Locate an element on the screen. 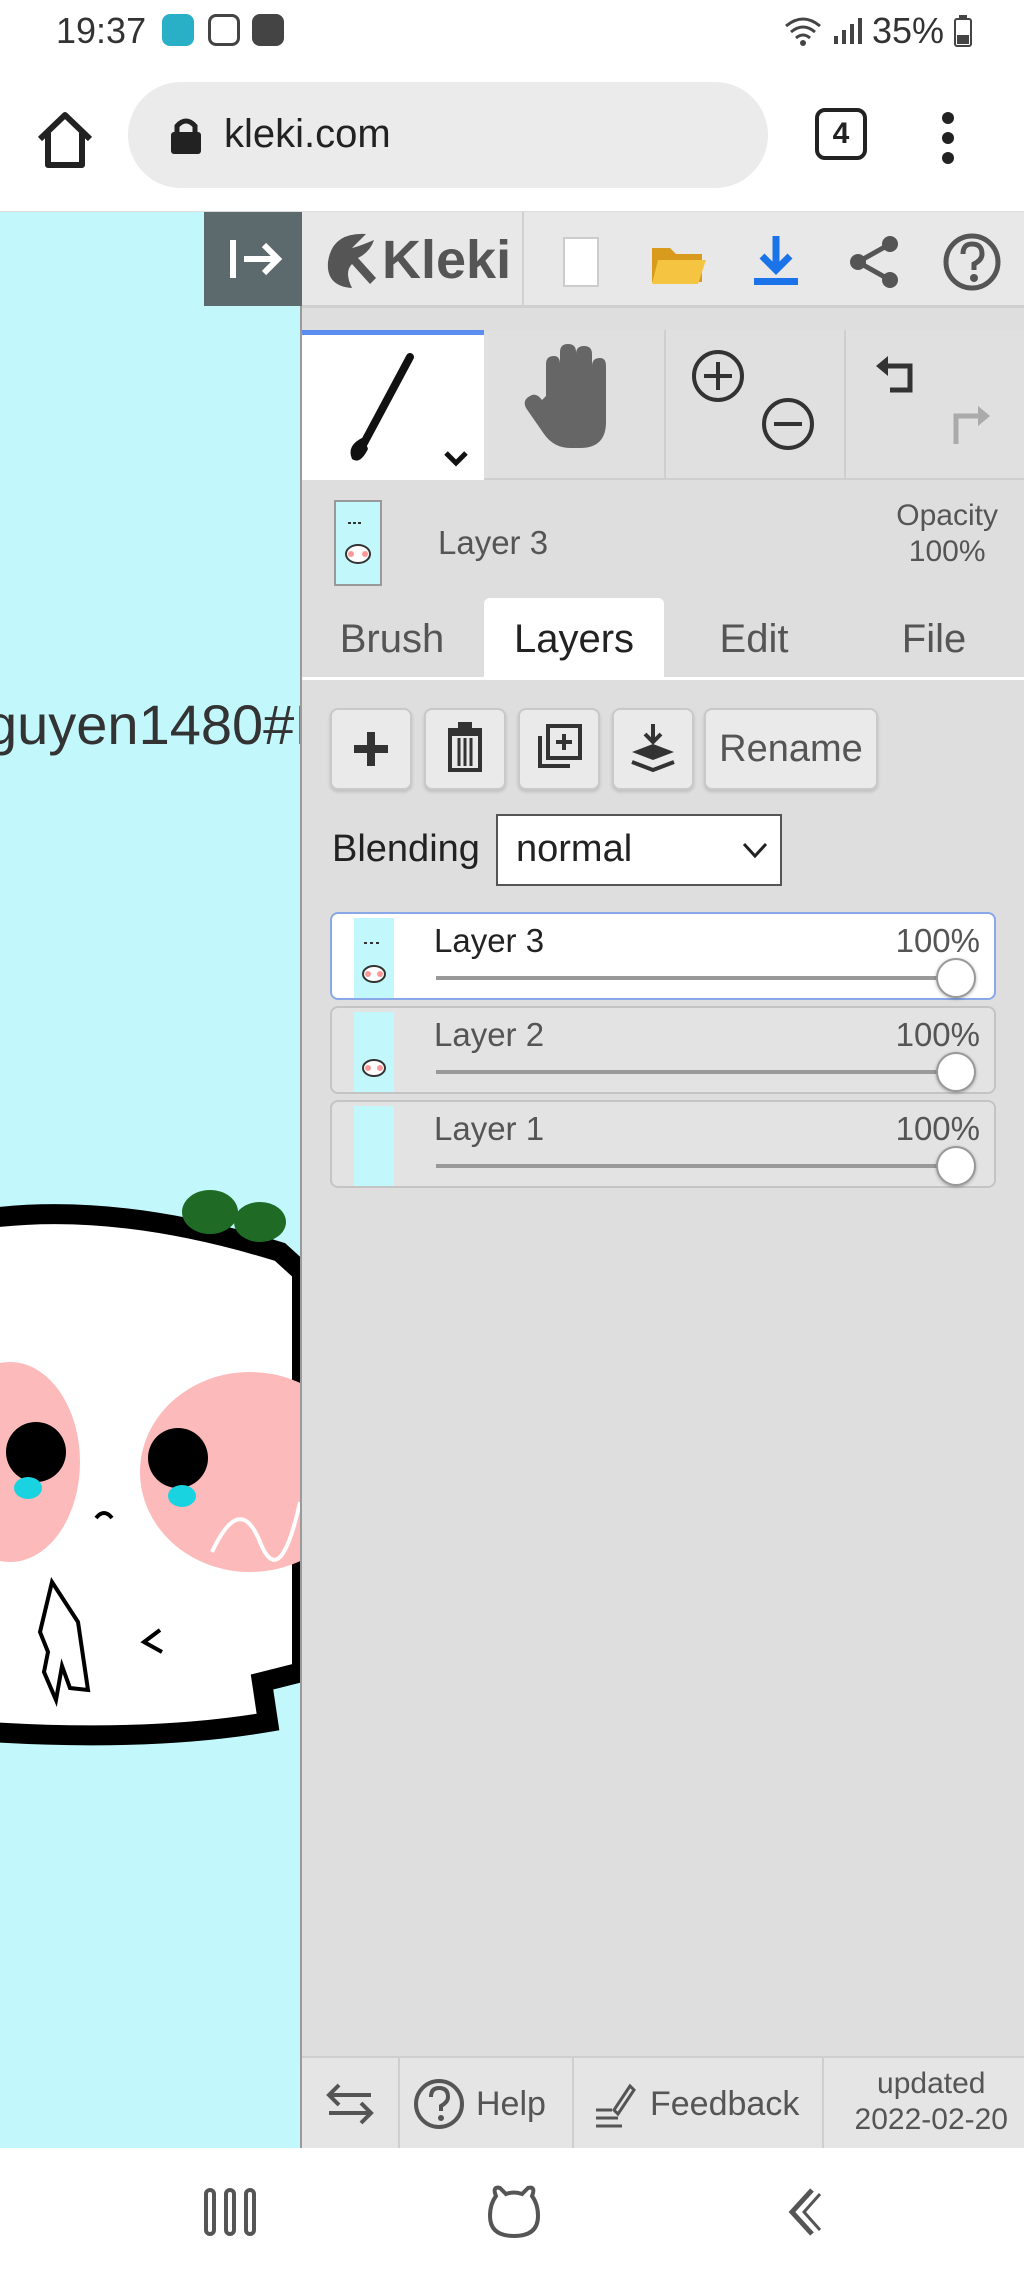 The image size is (1024, 2276). current-layer-info: Layer 3 Opacity 100% is located at coordinates (663, 533).